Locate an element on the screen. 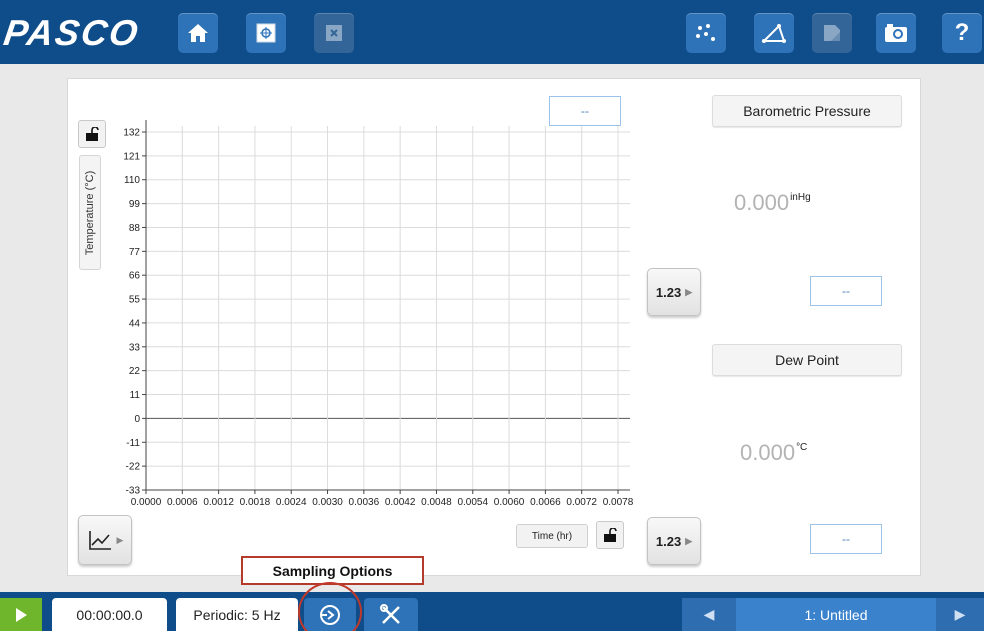 Image resolution: width=984 pixels, height=631 pixels. page-title: 1: Untitled is located at coordinates (836, 614).